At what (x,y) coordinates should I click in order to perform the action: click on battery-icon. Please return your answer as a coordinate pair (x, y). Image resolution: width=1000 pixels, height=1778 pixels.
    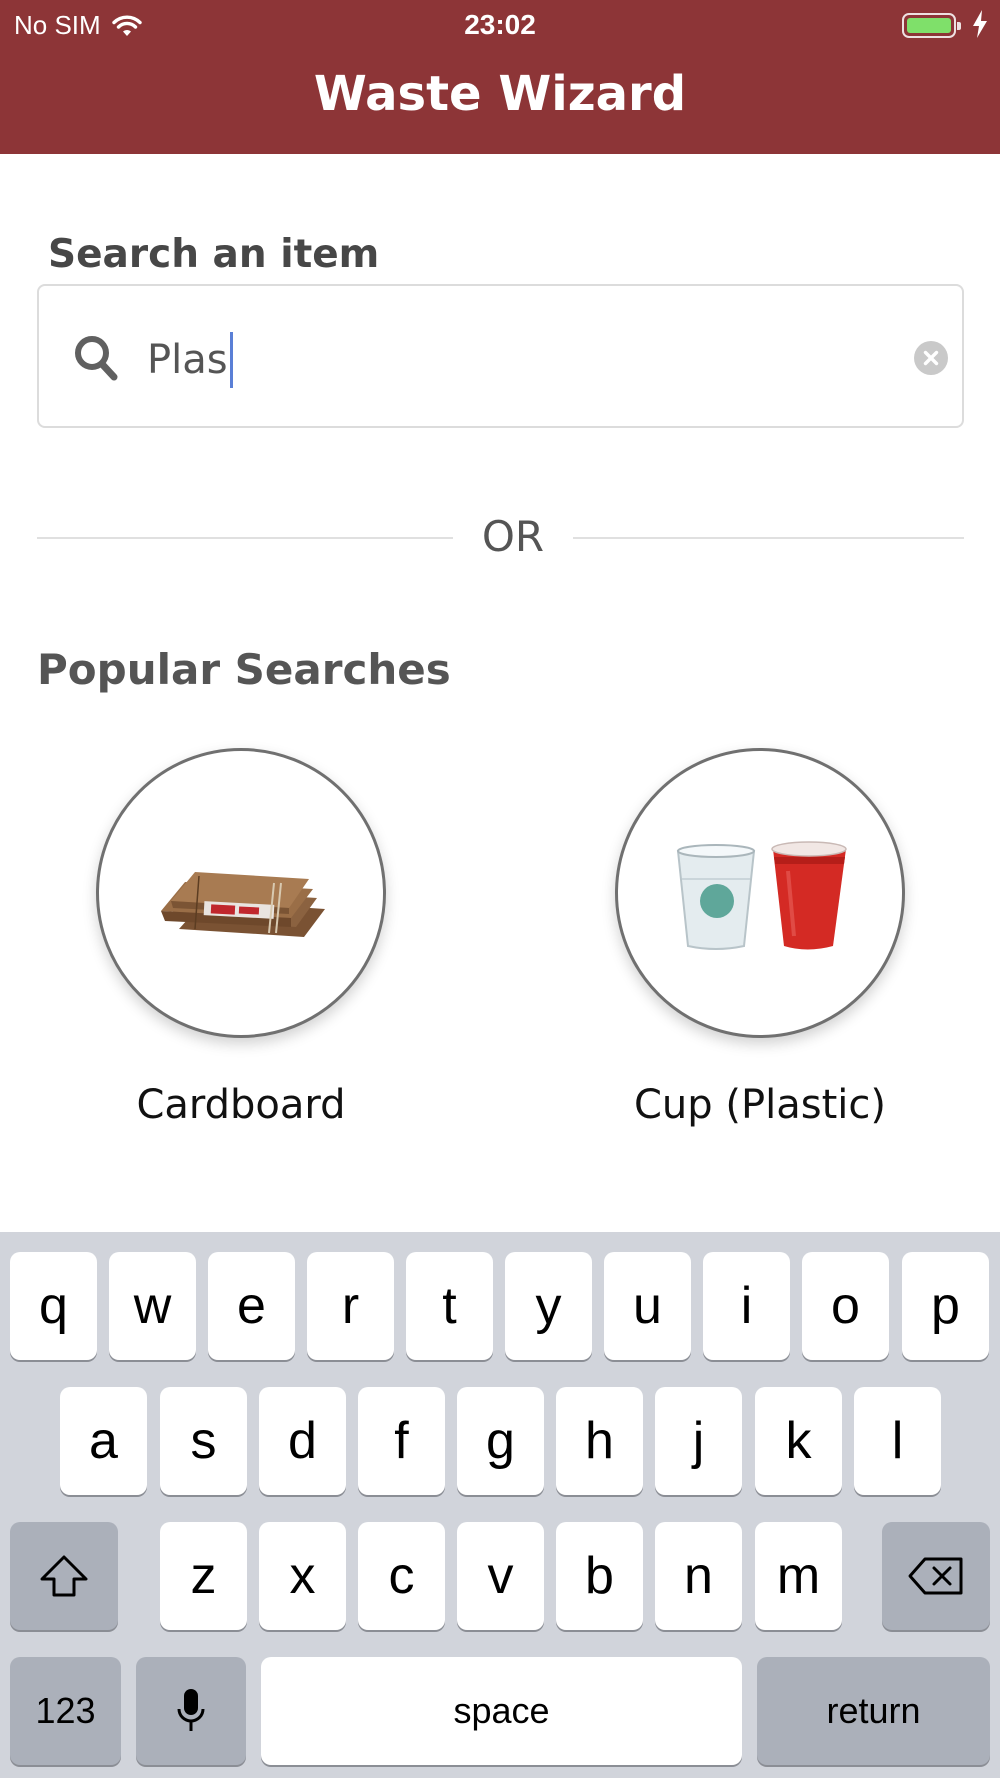
    Looking at the image, I should click on (931, 25).